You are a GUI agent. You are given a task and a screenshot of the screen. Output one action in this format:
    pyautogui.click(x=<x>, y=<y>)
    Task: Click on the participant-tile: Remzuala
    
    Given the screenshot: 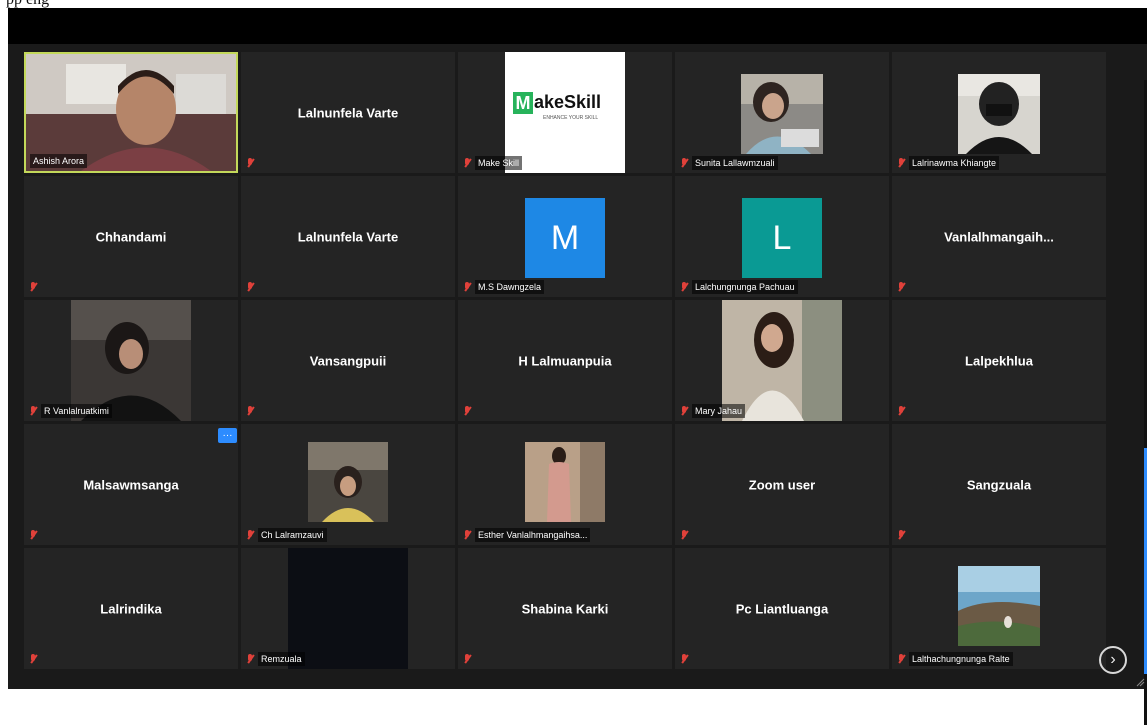 What is the action you would take?
    pyautogui.click(x=348, y=608)
    